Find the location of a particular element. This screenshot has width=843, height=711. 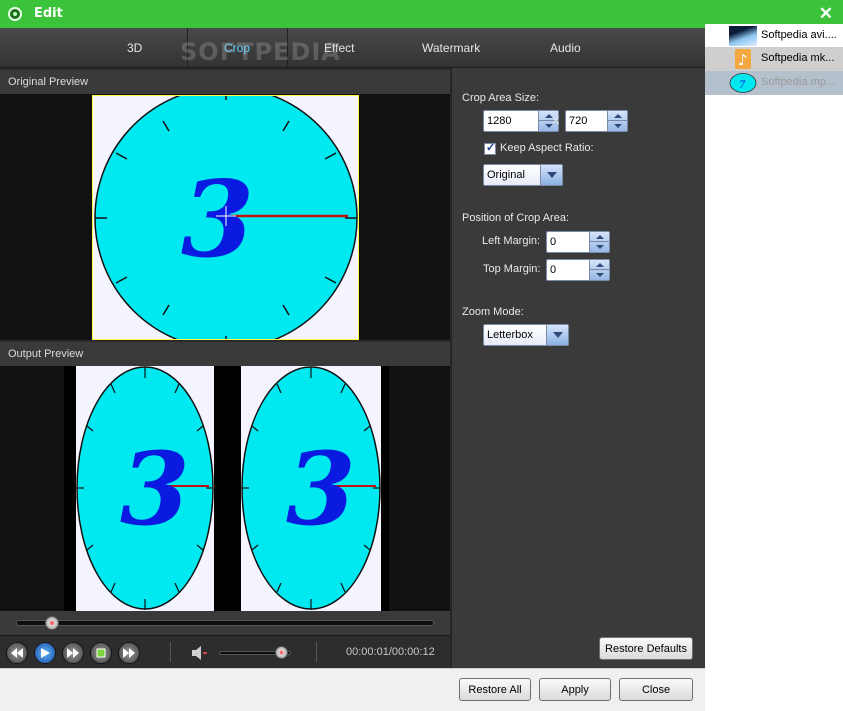

clock-image-right: 3 is located at coordinates (311, 488).